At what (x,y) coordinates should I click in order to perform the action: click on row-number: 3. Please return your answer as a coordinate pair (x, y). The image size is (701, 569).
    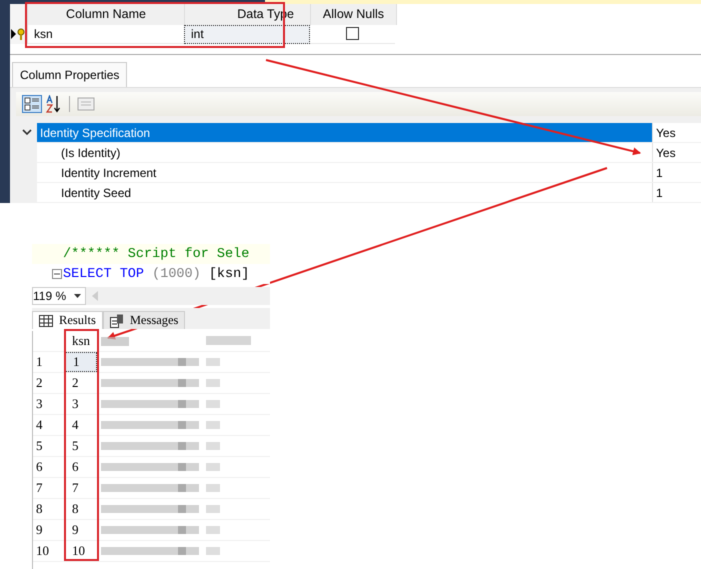
    Looking at the image, I should click on (39, 404).